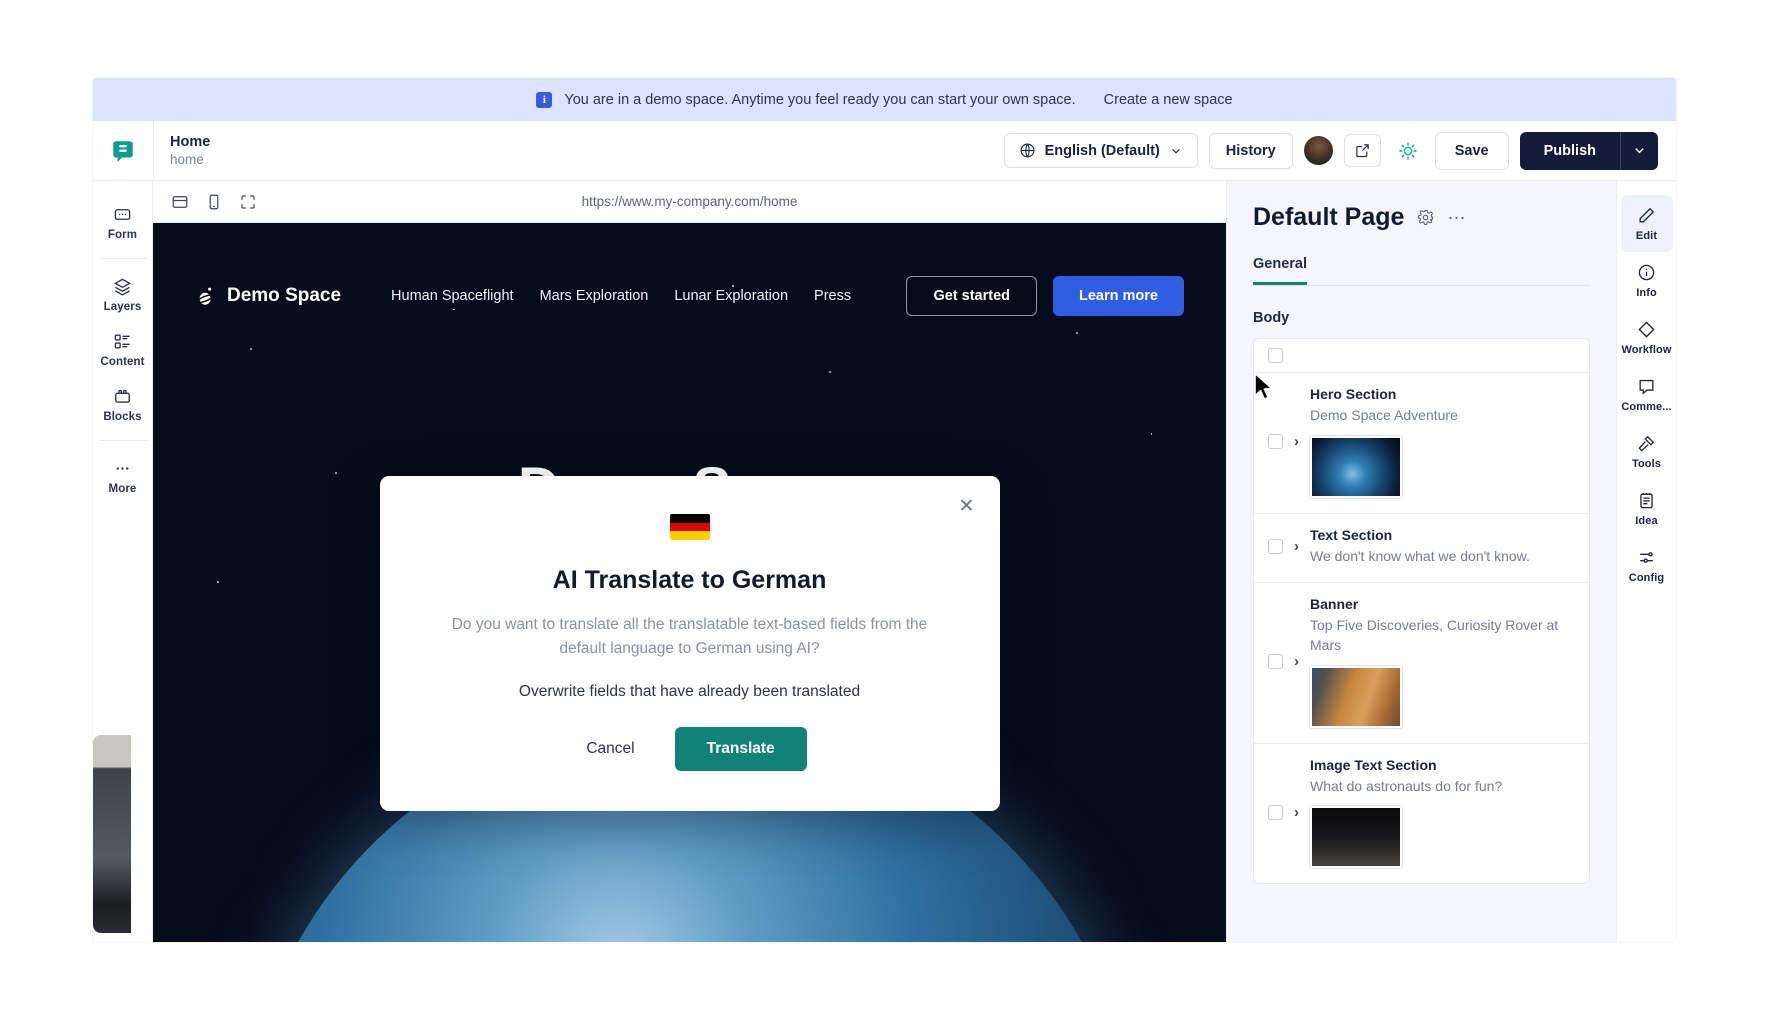 This screenshot has height=1036, width=1768. I want to click on storyblok-logo-icon, so click(123, 151).